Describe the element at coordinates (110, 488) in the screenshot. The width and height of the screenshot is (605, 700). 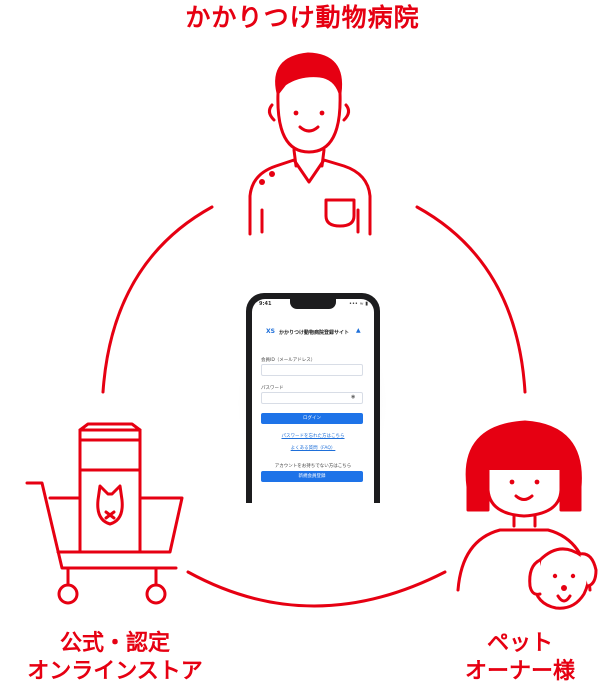
I see `pet-food-bag-icon` at that location.